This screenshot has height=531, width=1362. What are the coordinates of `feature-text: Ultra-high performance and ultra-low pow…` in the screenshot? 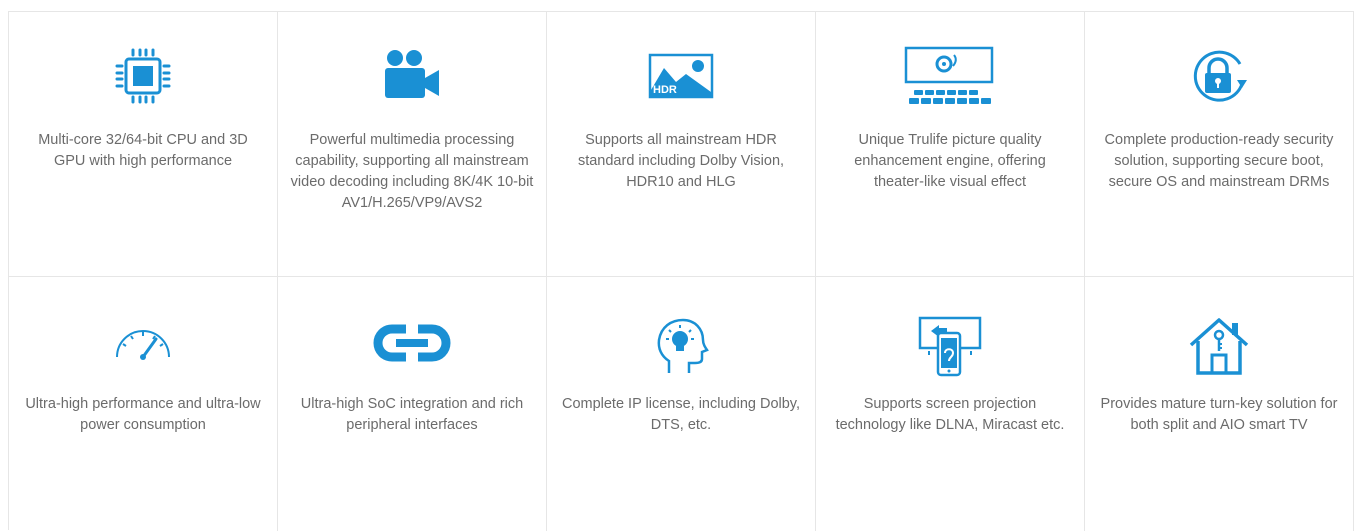 It's located at (143, 414).